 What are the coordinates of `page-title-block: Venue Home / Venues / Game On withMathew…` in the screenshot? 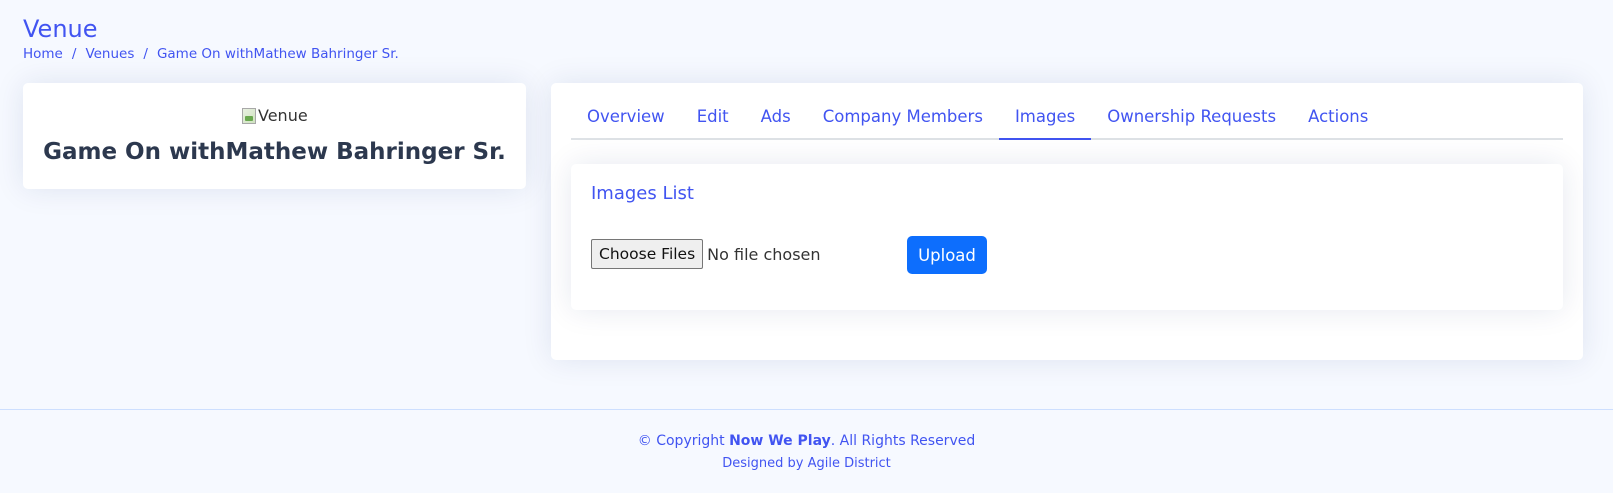 It's located at (211, 38).